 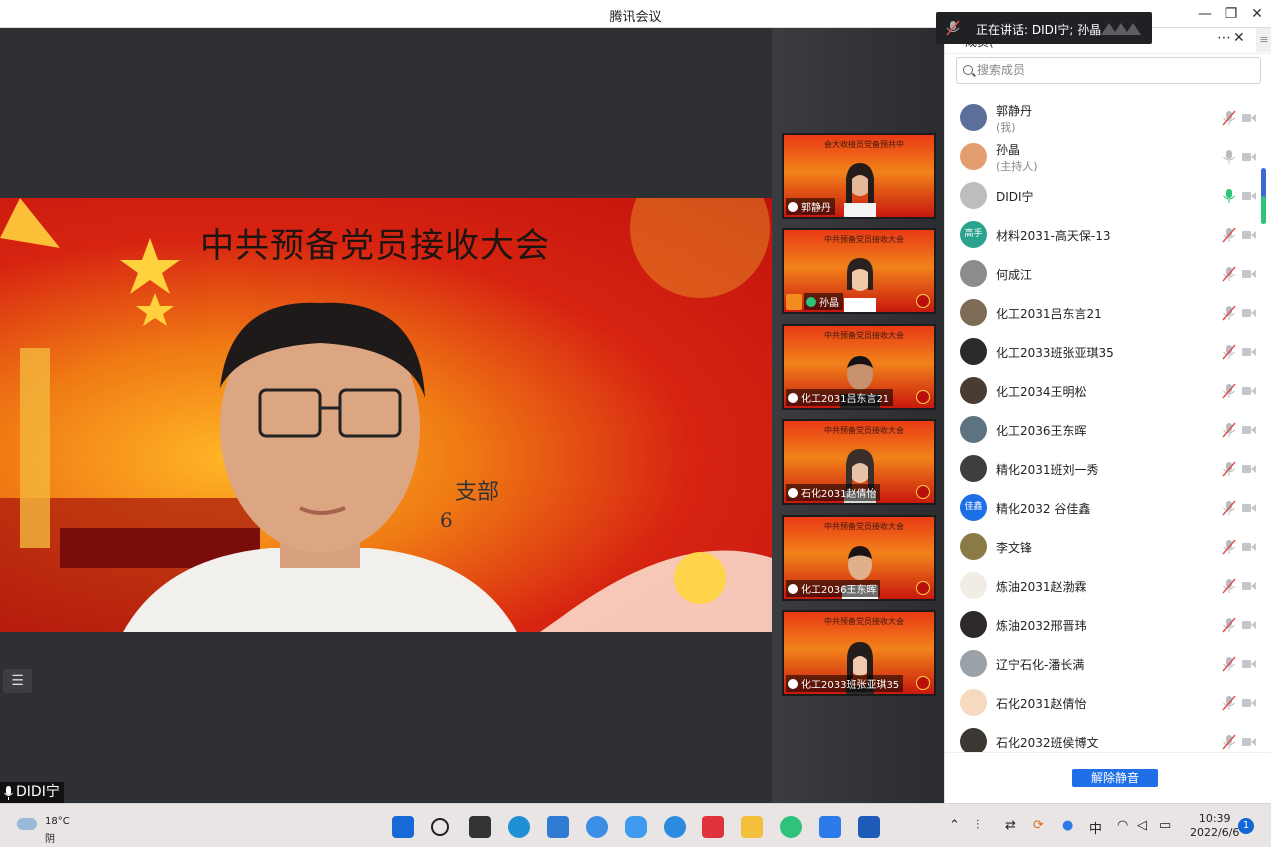 What do you see at coordinates (1239, 38) in the screenshot?
I see `close-panel-icon: ✕` at bounding box center [1239, 38].